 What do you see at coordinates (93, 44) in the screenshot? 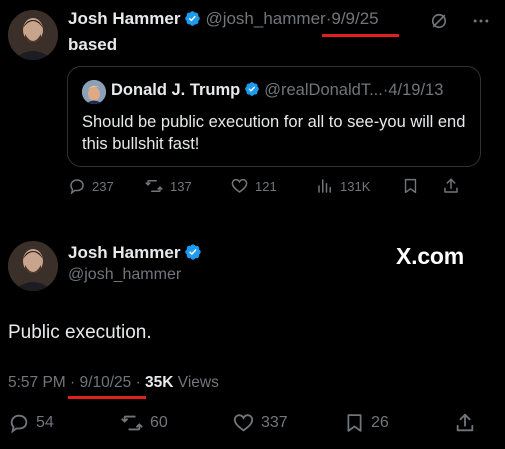
I see `post1-text: based` at bounding box center [93, 44].